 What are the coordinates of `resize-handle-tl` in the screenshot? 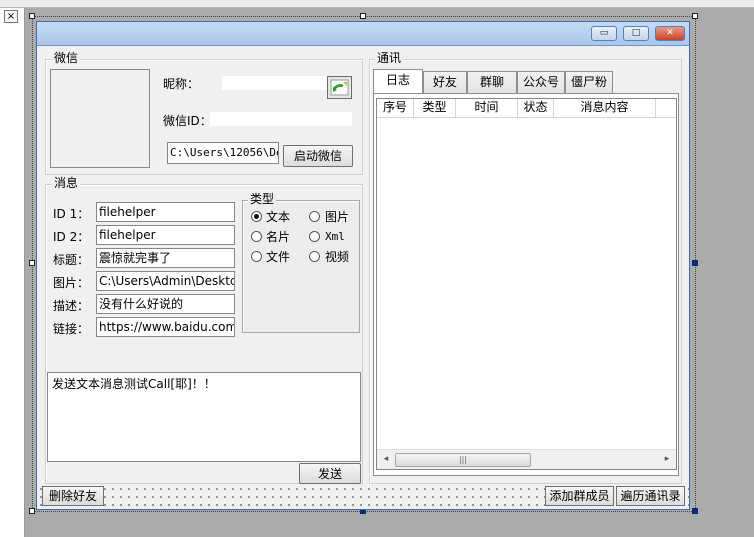 It's located at (32, 16).